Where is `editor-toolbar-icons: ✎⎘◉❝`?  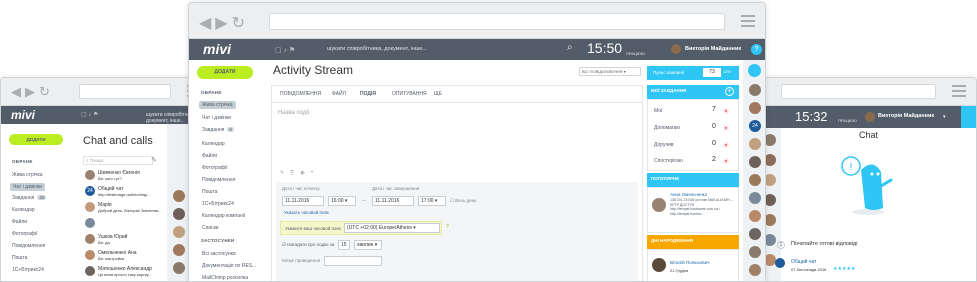
editor-toolbar-icons: ✎⎘◉❝ is located at coordinates (299, 173).